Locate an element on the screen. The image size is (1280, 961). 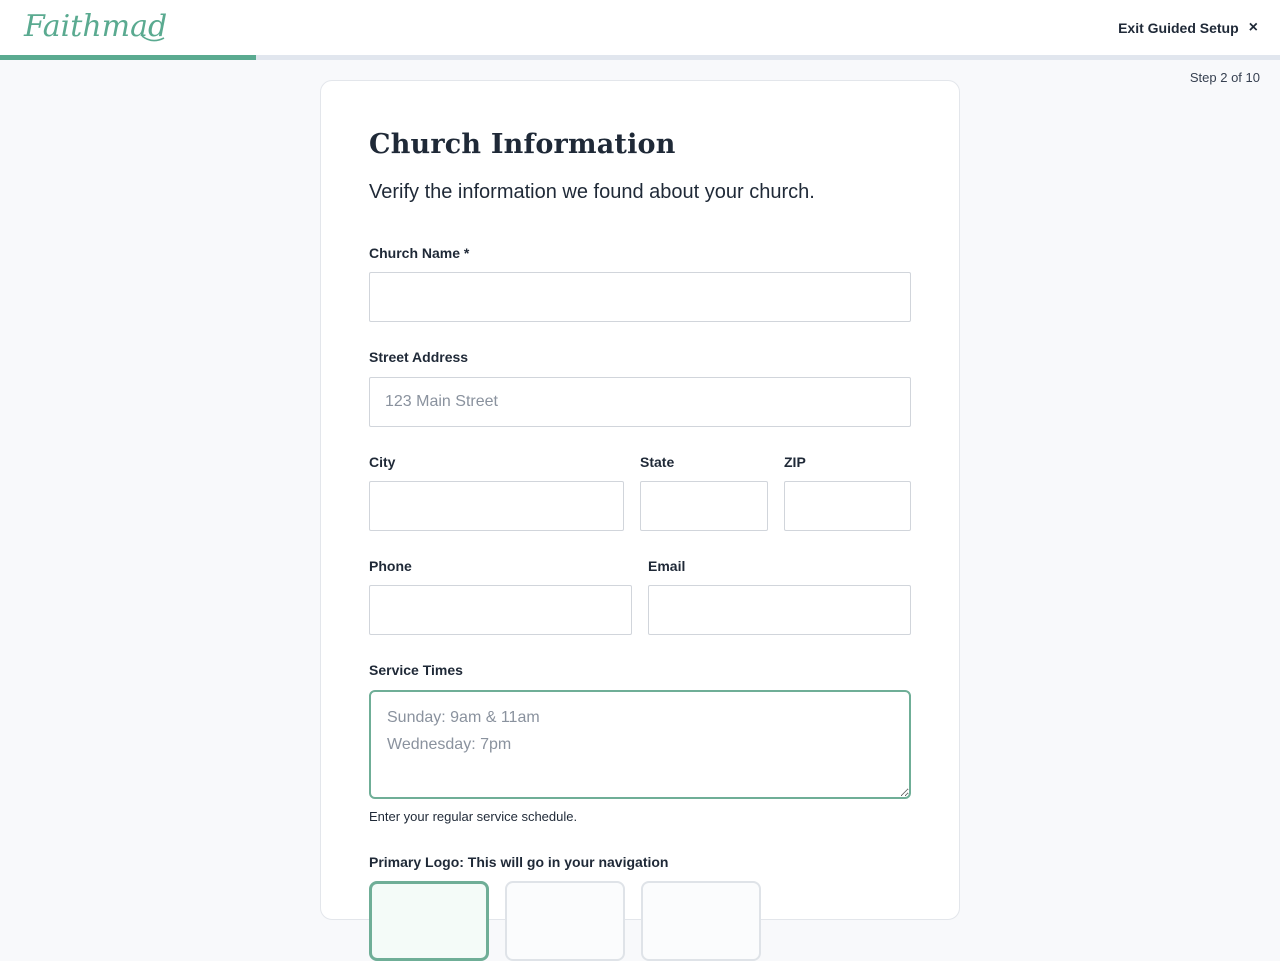
state-input is located at coordinates (704, 506).